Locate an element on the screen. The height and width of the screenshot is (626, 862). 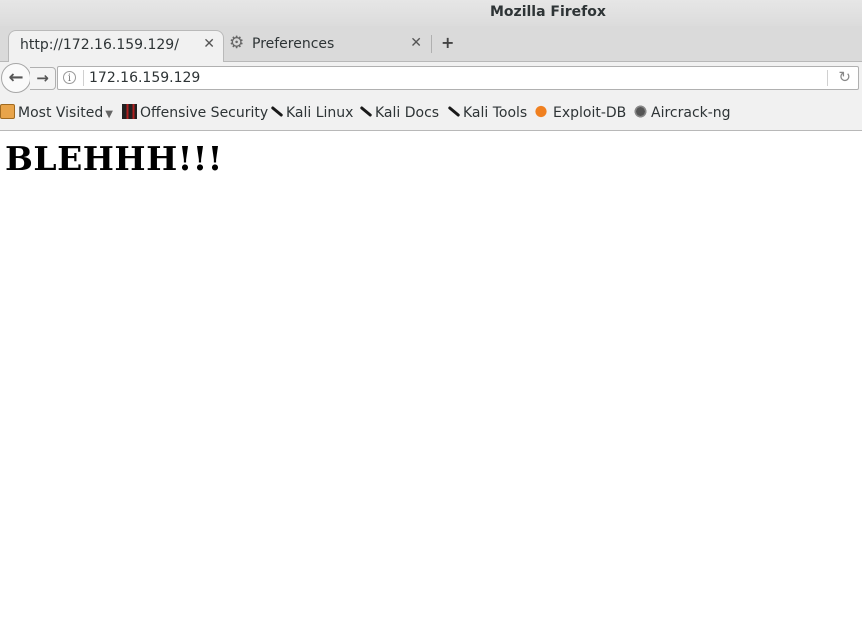
folder-icon is located at coordinates (7, 111).